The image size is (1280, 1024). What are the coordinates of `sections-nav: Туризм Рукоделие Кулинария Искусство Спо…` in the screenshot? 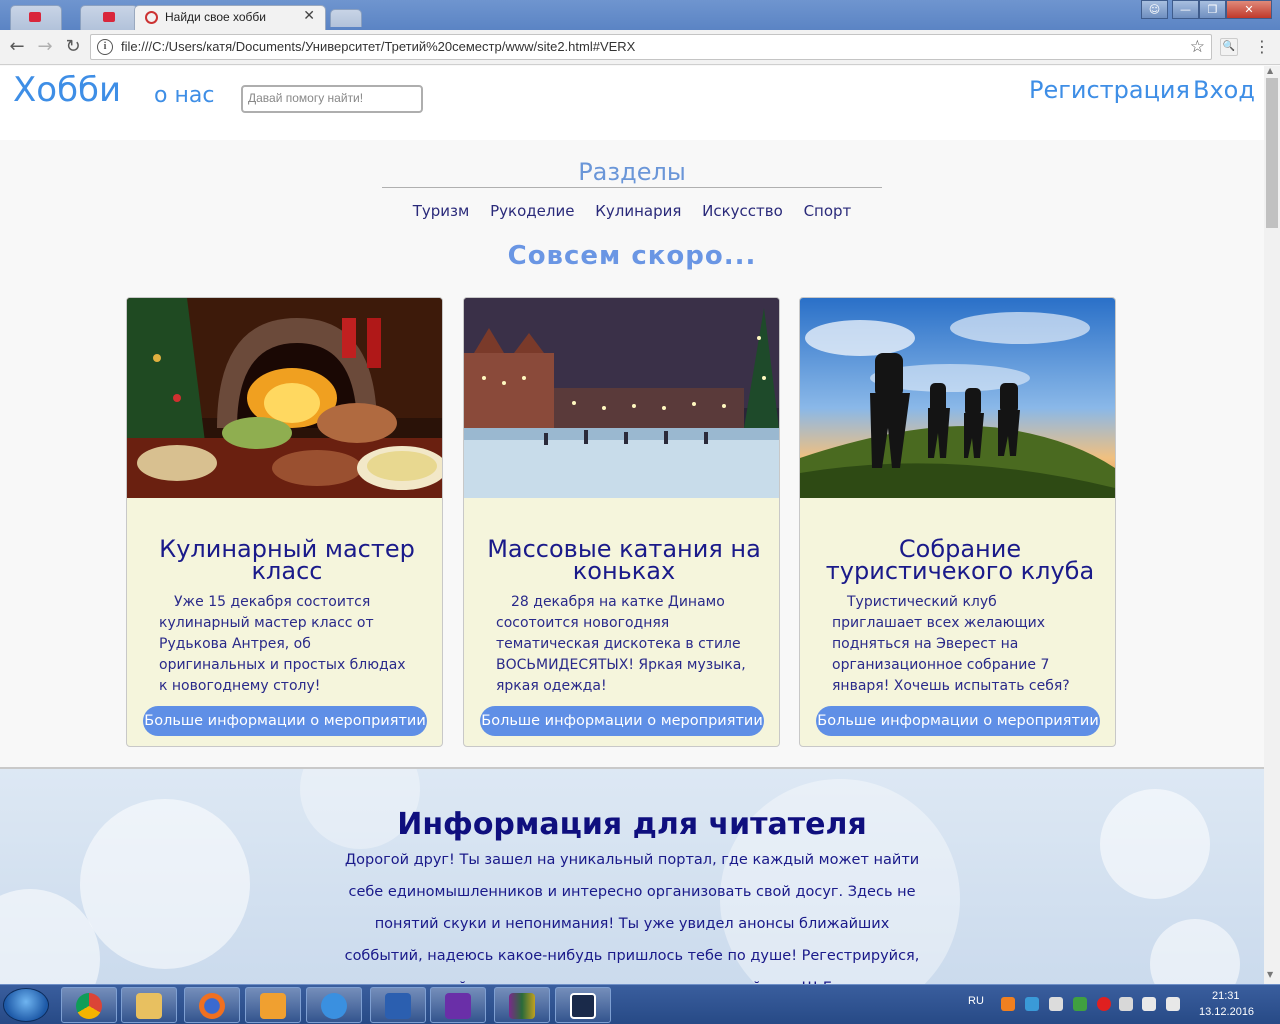 It's located at (632, 211).